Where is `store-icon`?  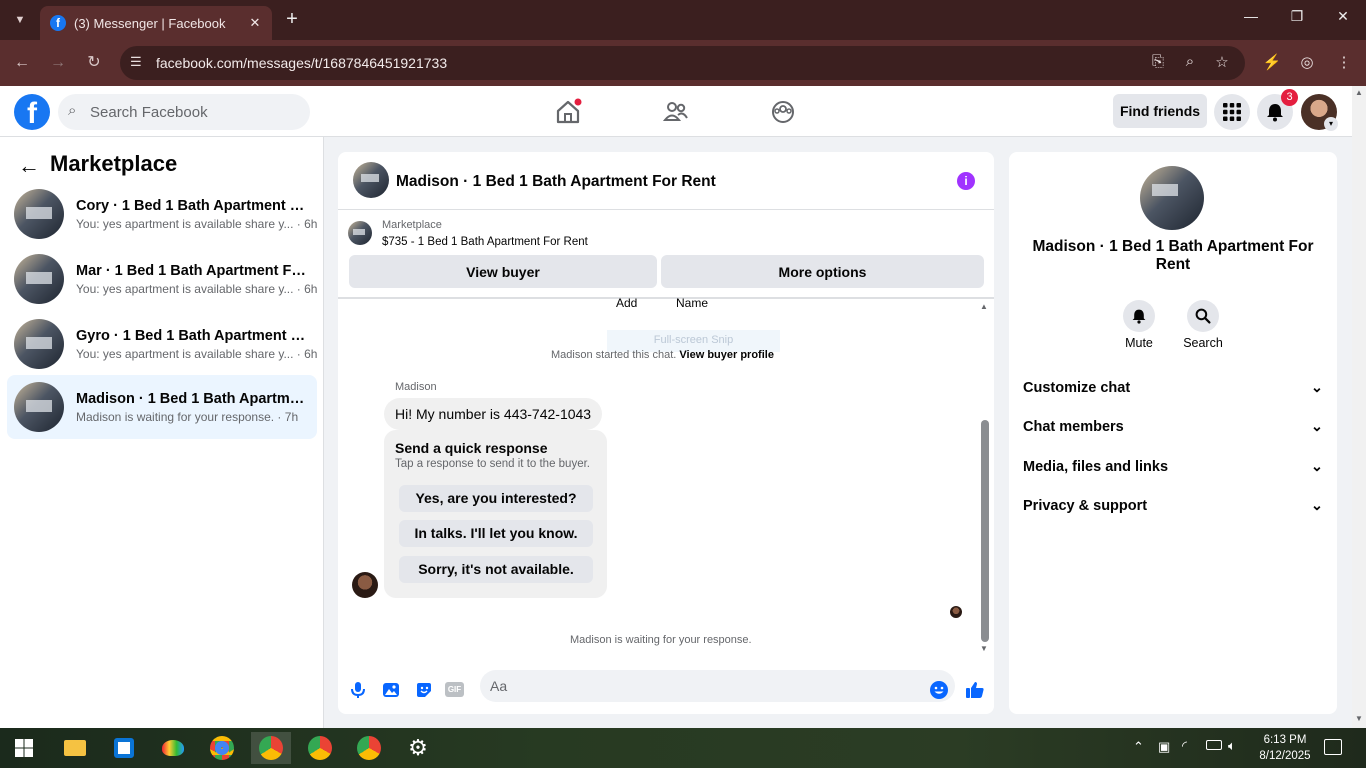
store-icon is located at coordinates (124, 748).